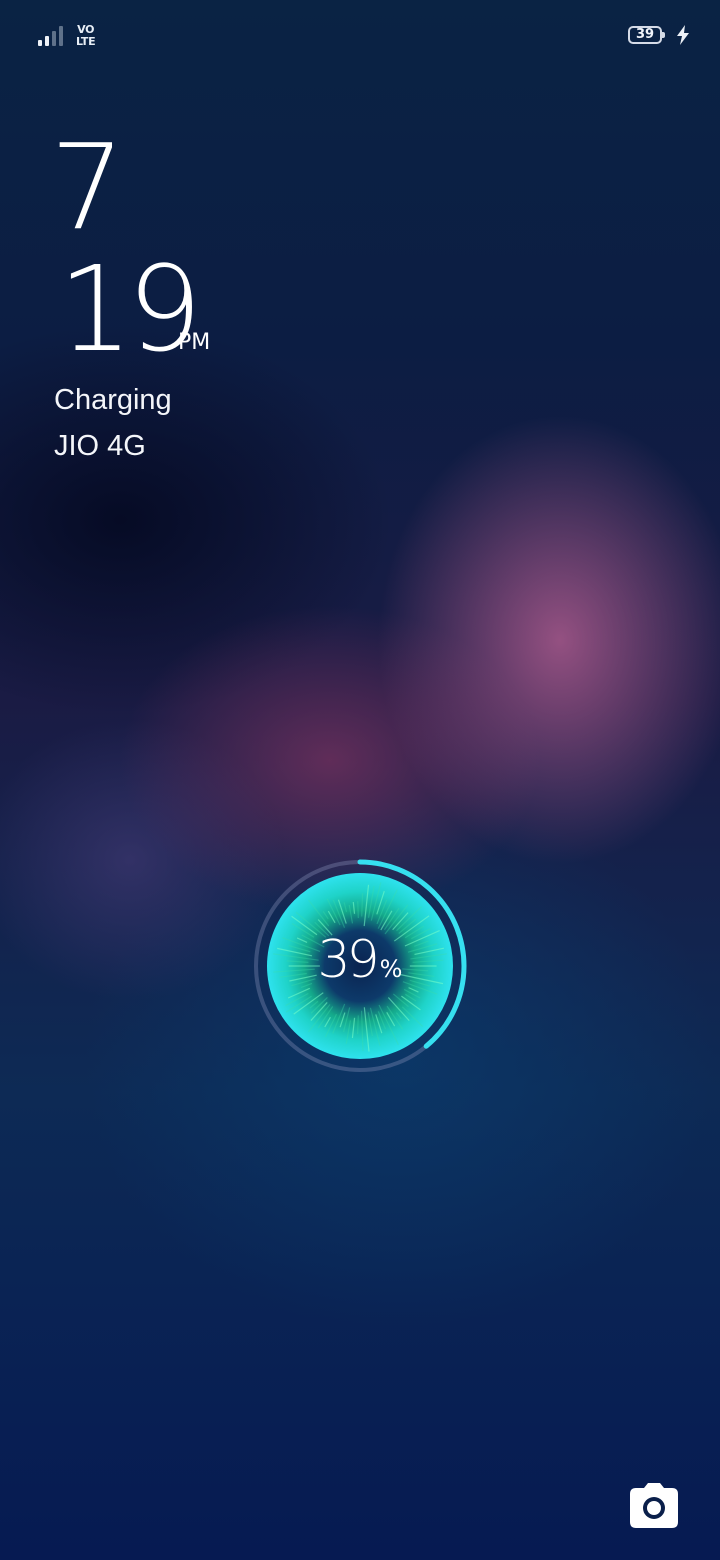  Describe the element at coordinates (113, 400) in the screenshot. I see `charging-status-text: Charging` at that location.